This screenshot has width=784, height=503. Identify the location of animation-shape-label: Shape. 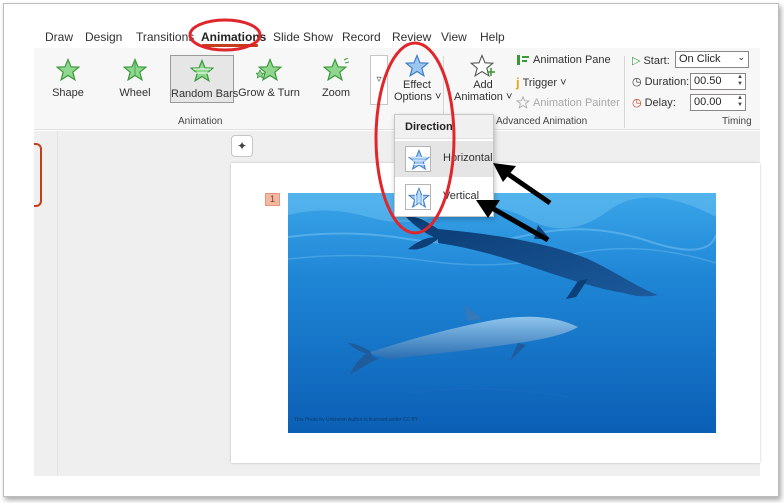
(68, 93).